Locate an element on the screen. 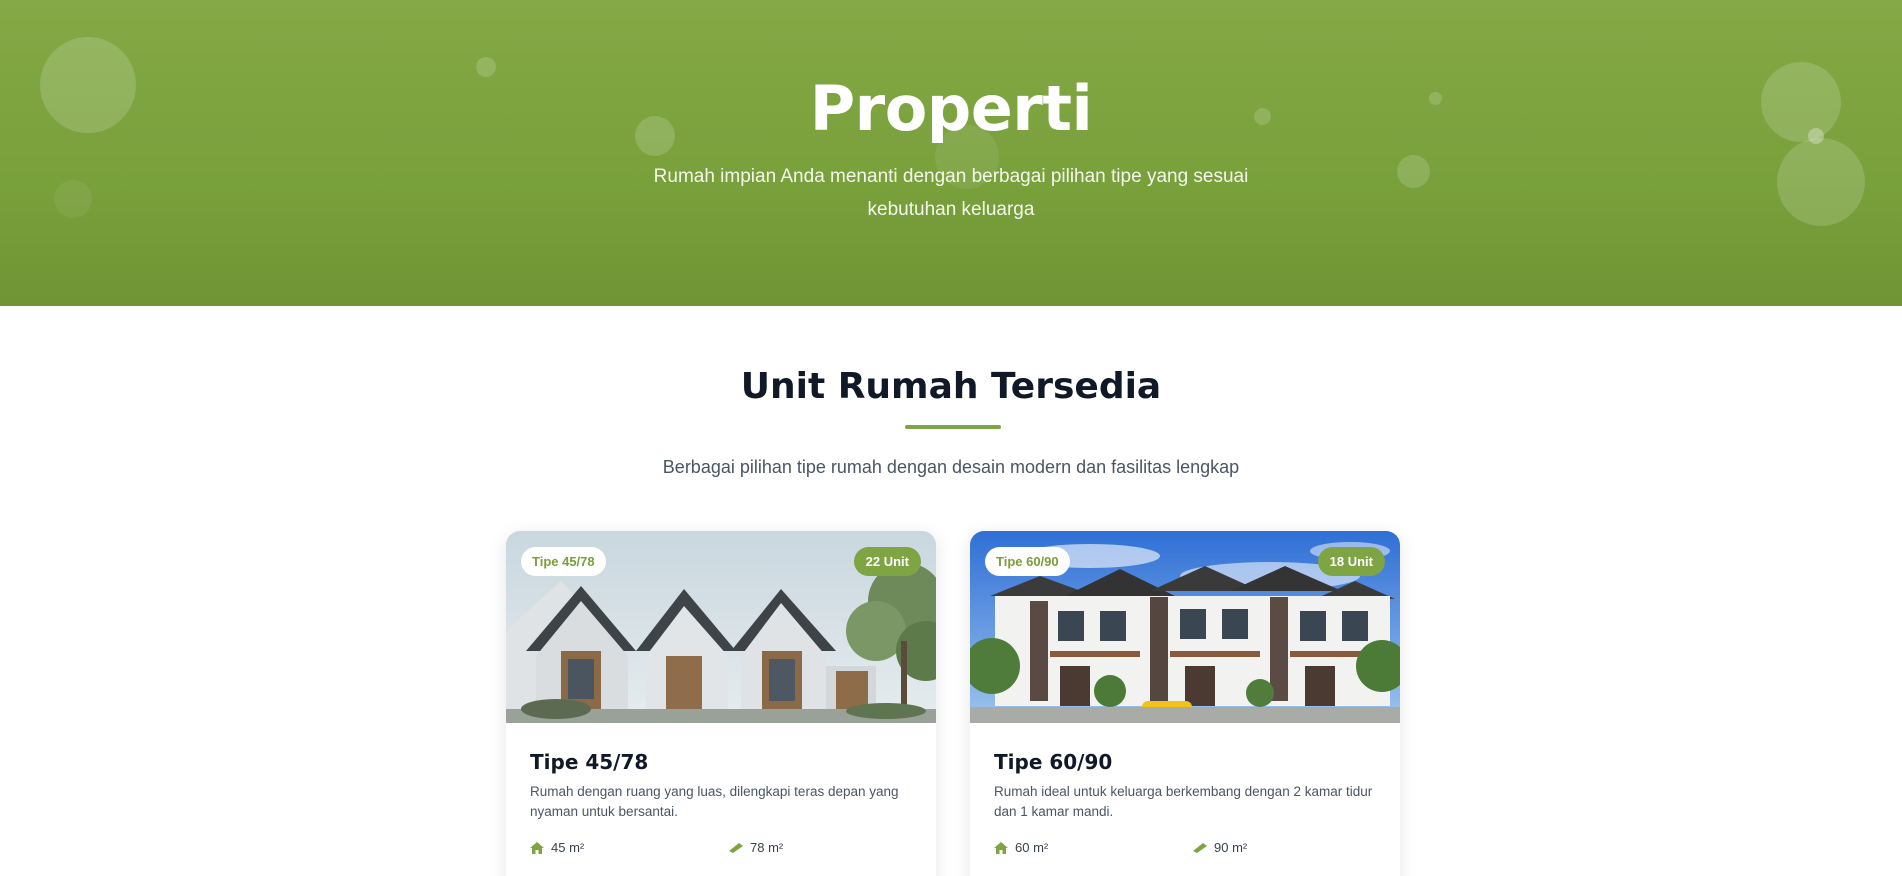 The image size is (1902, 876). type-badge: Tipe 45/78 is located at coordinates (563, 561).